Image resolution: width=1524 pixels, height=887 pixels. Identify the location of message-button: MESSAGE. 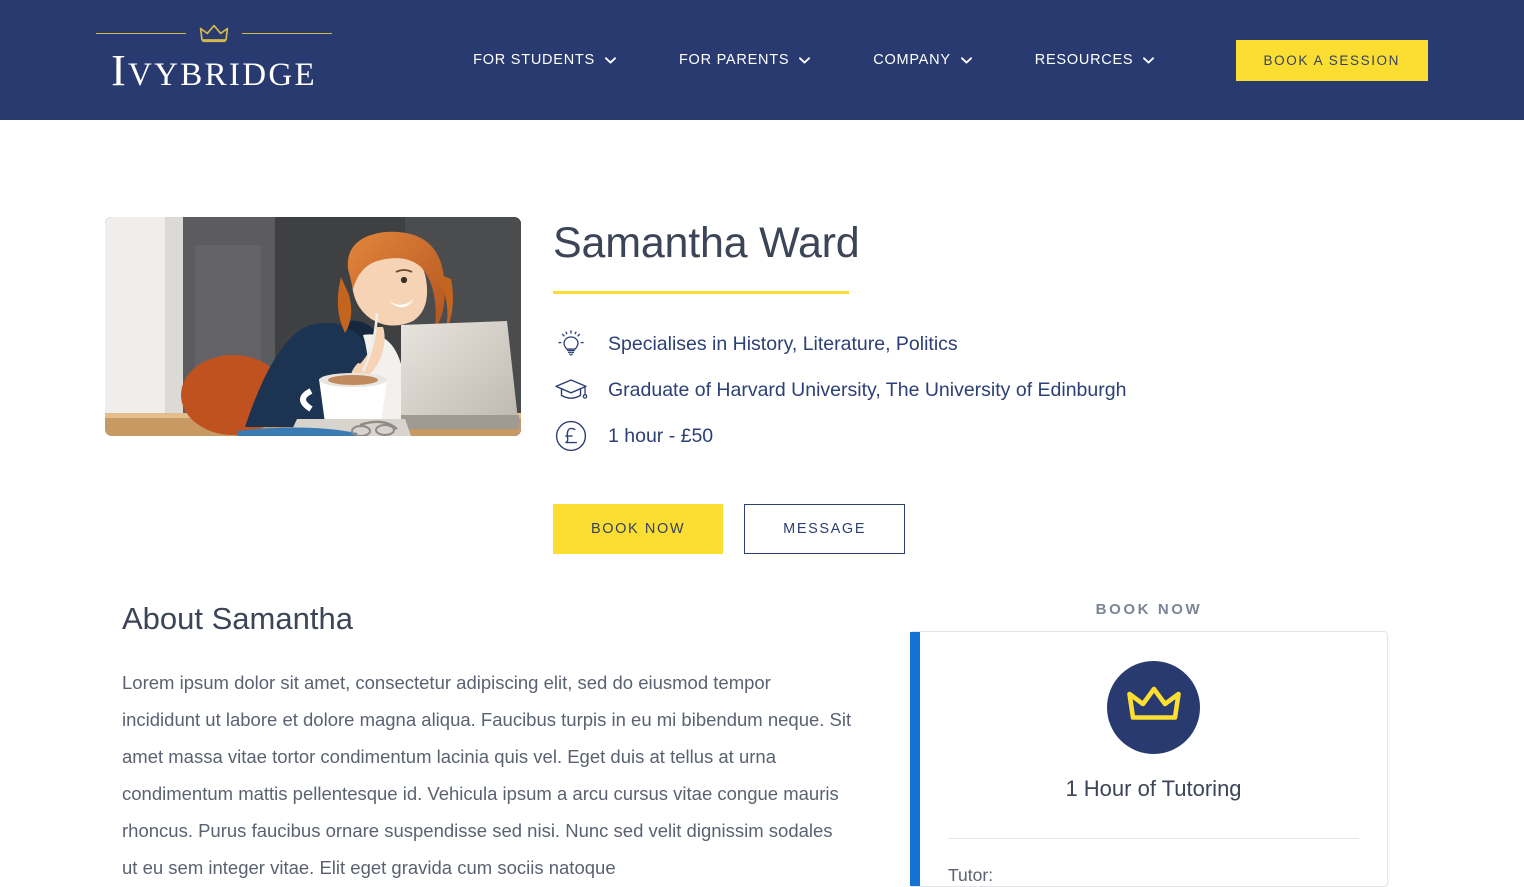
(825, 529).